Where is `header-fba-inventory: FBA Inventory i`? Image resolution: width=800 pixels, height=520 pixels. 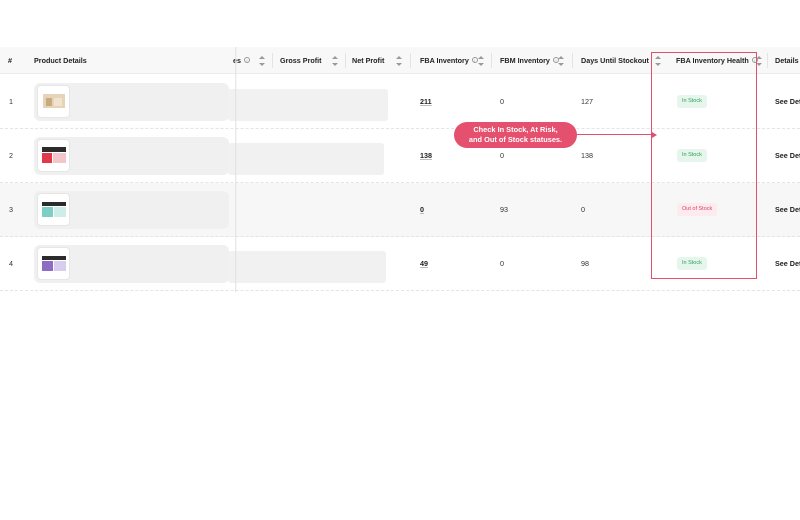
header-fba-inventory: FBA Inventory i is located at coordinates (449, 60).